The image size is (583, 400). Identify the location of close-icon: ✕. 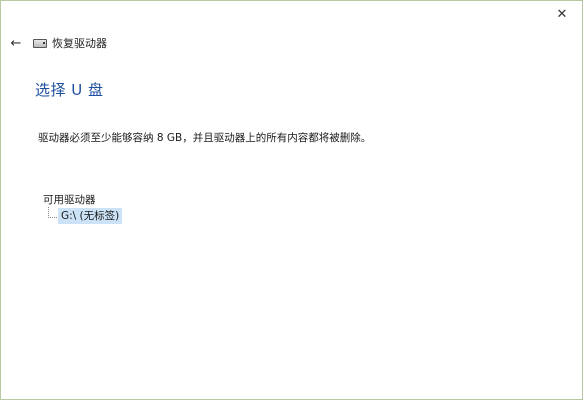
(562, 15).